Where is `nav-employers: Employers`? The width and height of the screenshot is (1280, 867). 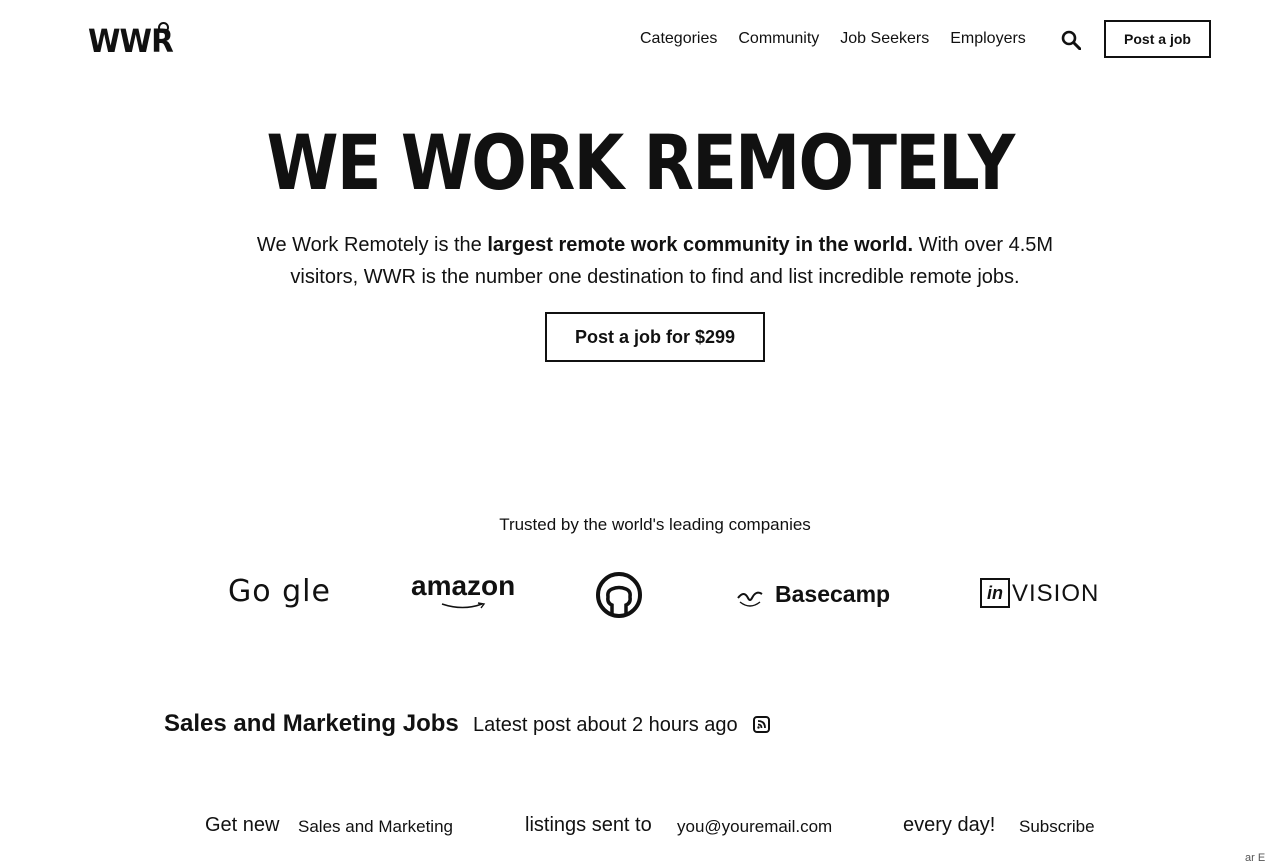 nav-employers: Employers is located at coordinates (988, 39).